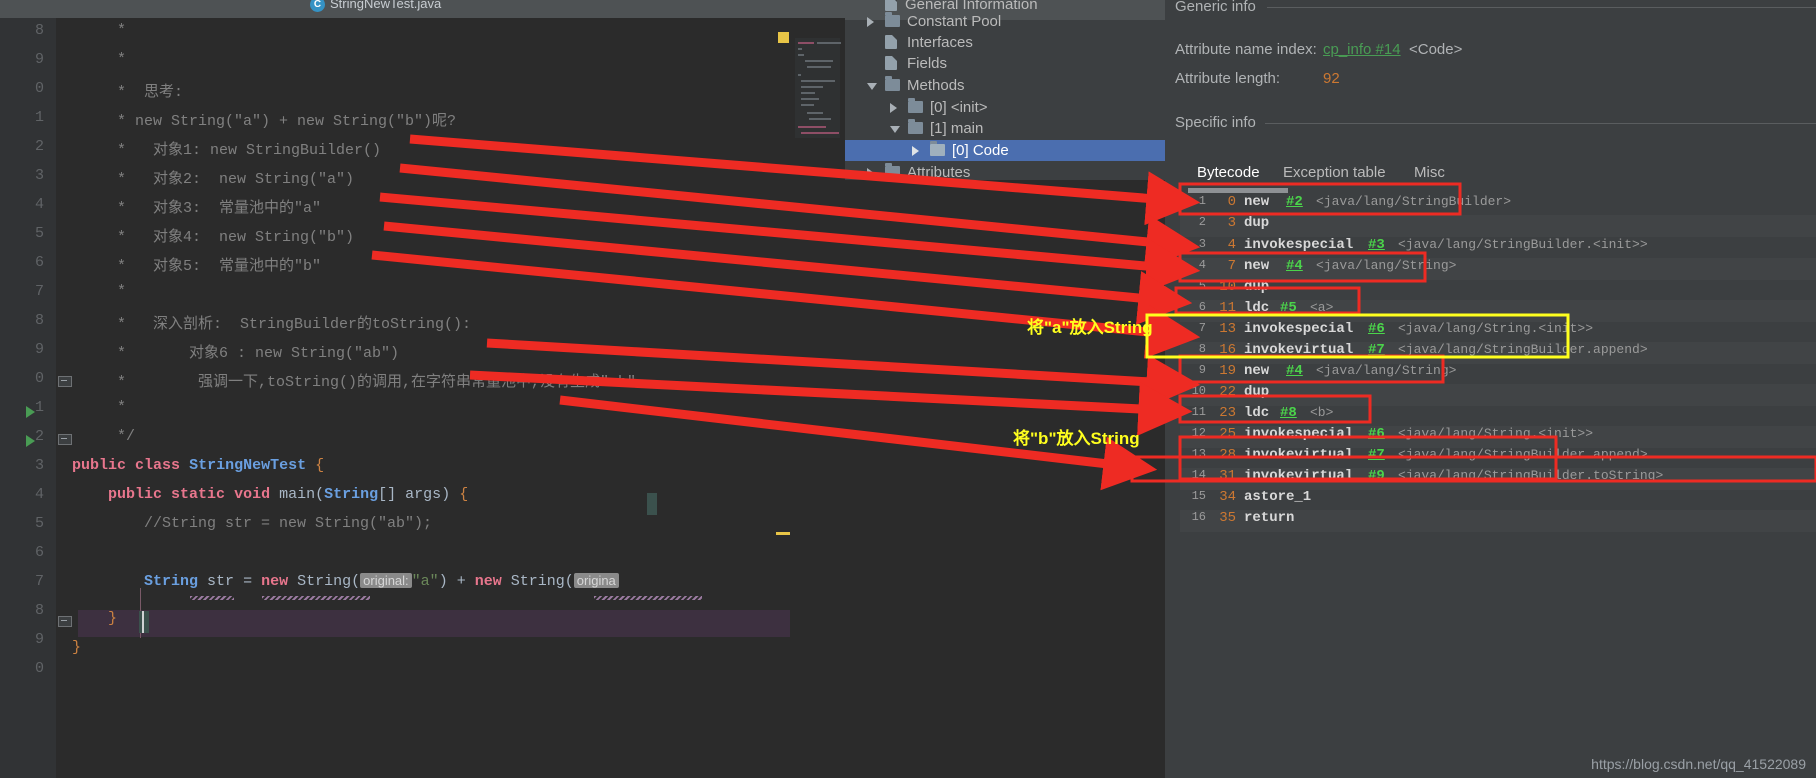 Image resolution: width=1816 pixels, height=778 pixels. Describe the element at coordinates (1294, 202) in the screenshot. I see `bytecode-cp-ref: #2` at that location.